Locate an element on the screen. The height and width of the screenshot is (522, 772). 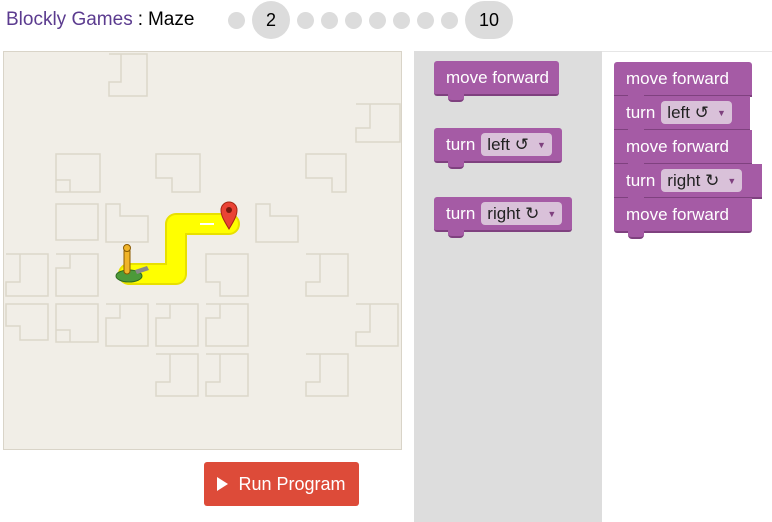
level-selector: 2 10 is located at coordinates (371, 20).